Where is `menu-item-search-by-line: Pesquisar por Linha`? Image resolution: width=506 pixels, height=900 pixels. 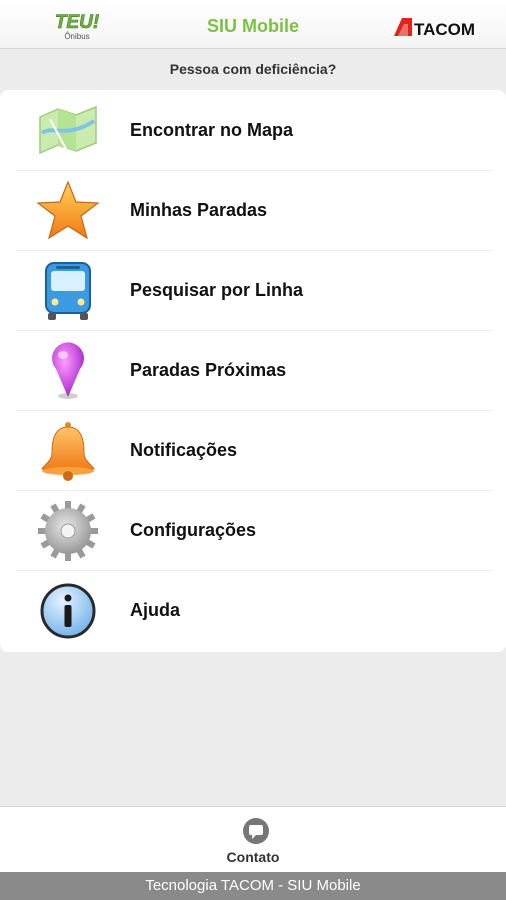 menu-item-search-by-line: Pesquisar por Linha is located at coordinates (254, 290).